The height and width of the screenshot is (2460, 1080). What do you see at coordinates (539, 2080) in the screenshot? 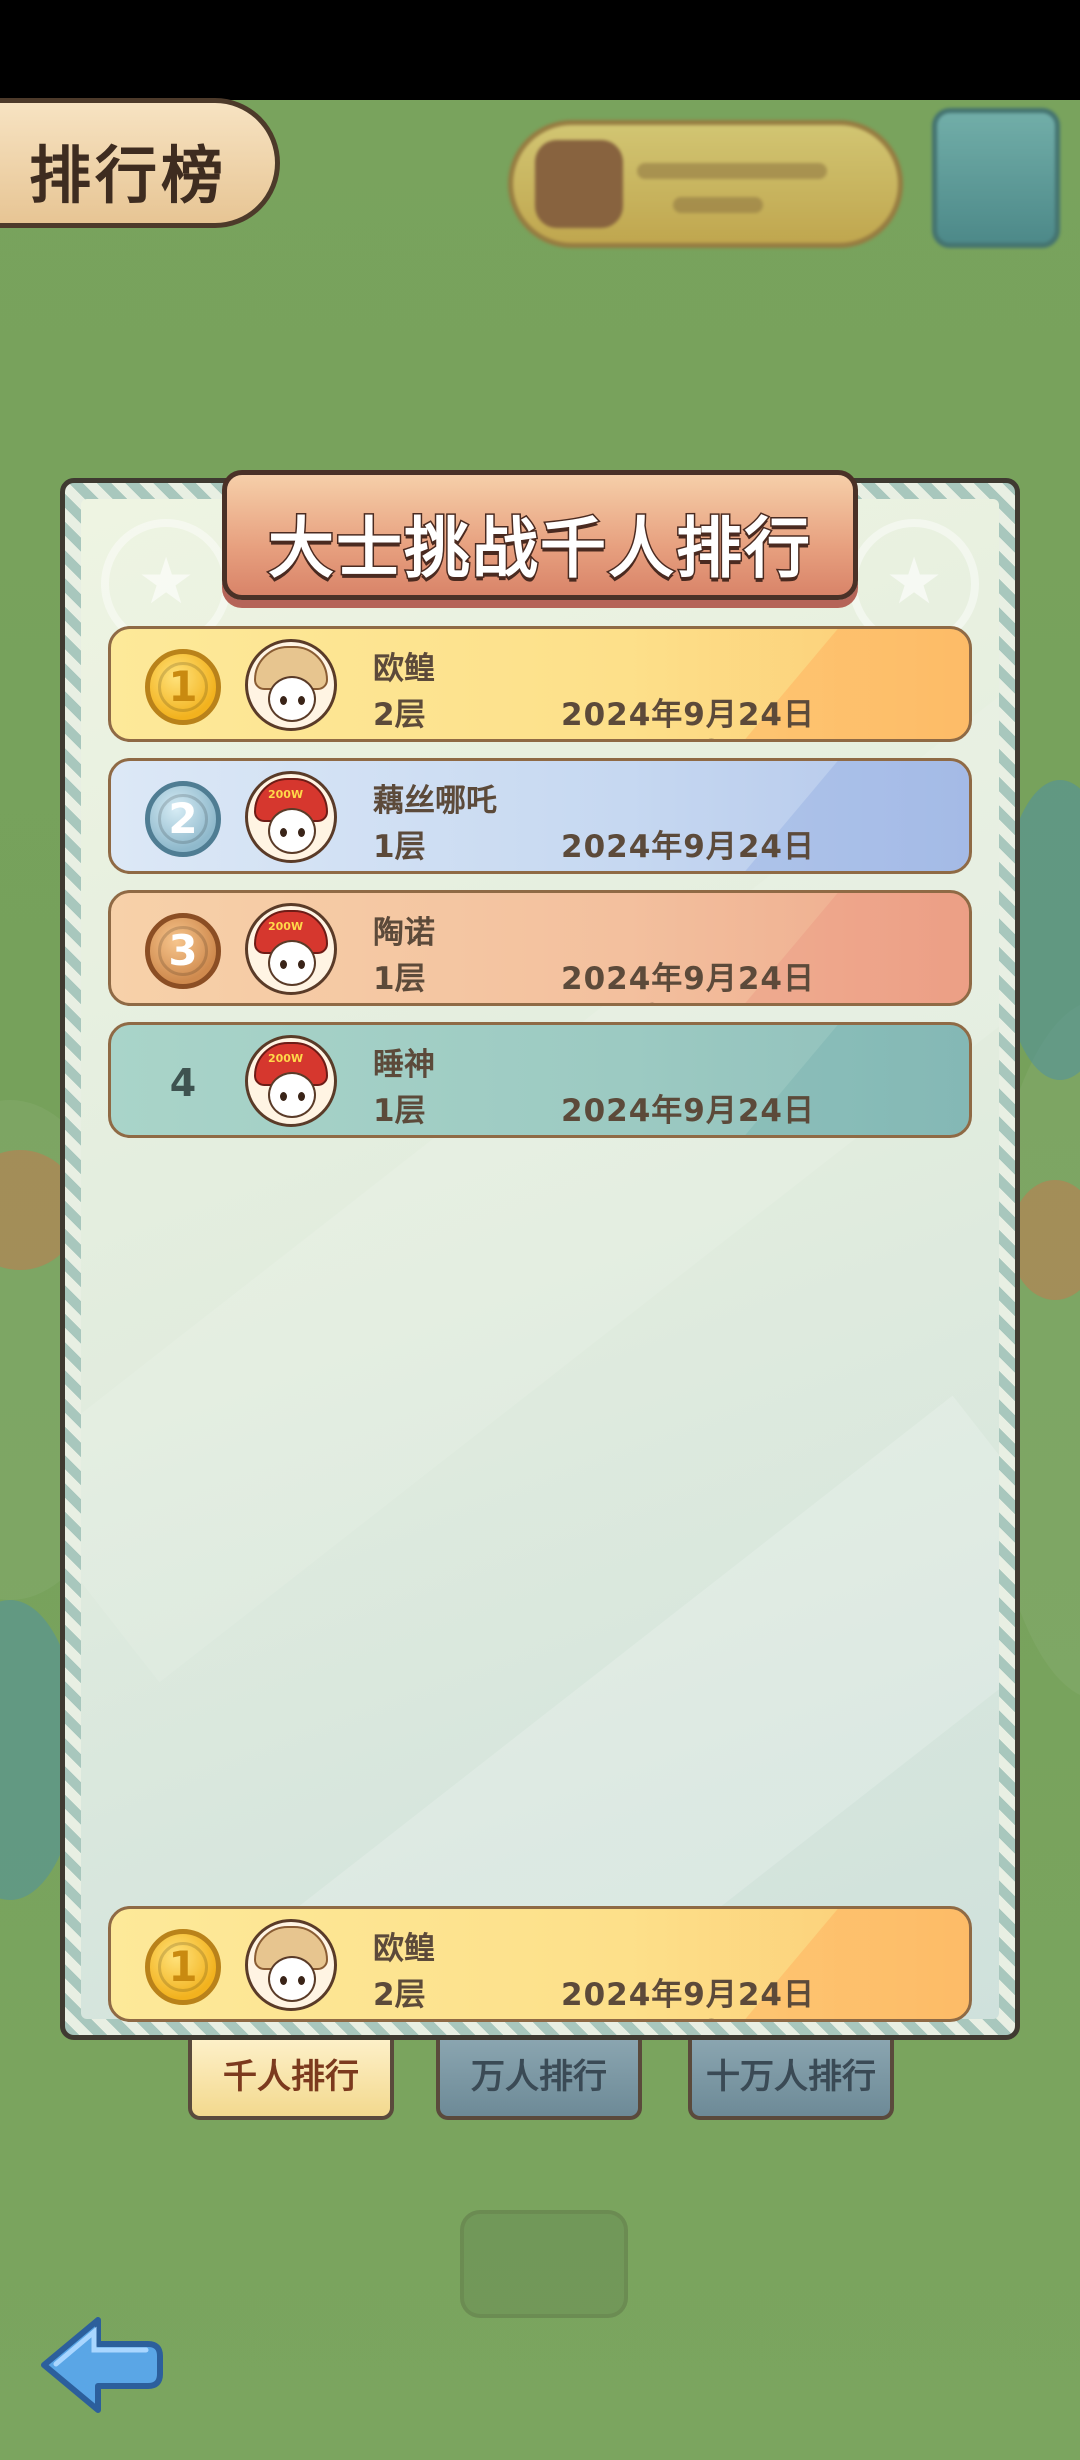
I see `tab-ten-thousand: 万人排行` at bounding box center [539, 2080].